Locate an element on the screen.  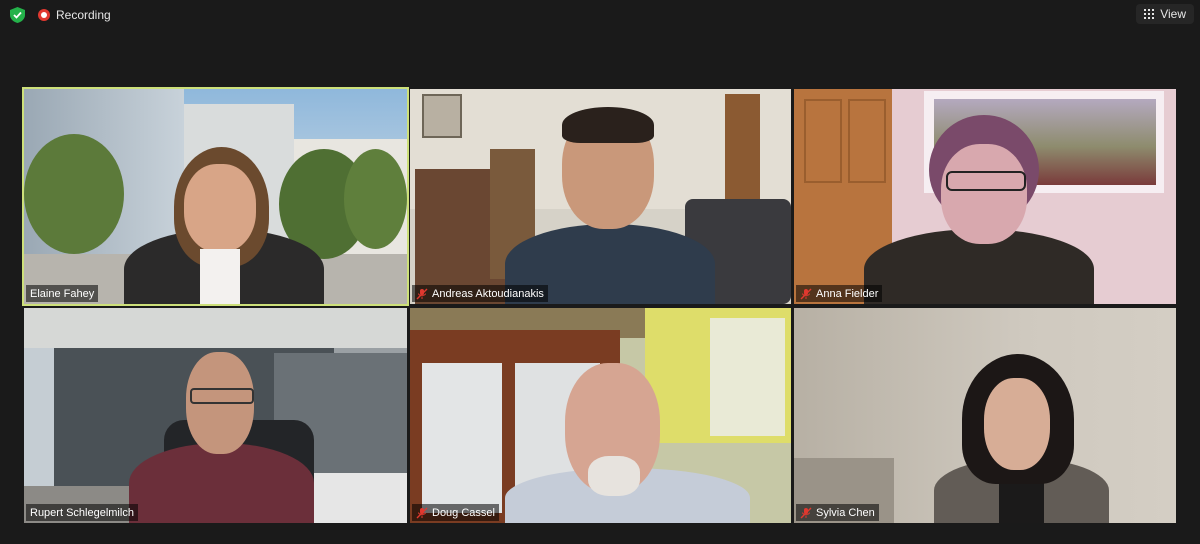
participant-nametag: Doug Cassel is located at coordinates (455, 512).